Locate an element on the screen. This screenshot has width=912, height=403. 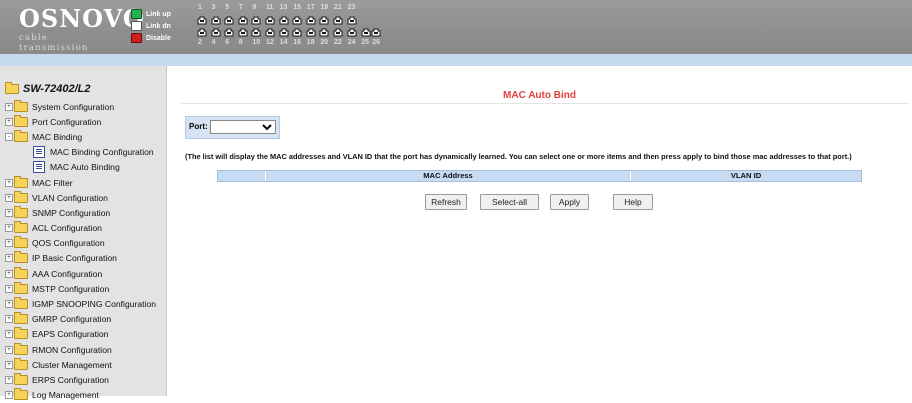
port-number-label: 7 is located at coordinates (240, 7).